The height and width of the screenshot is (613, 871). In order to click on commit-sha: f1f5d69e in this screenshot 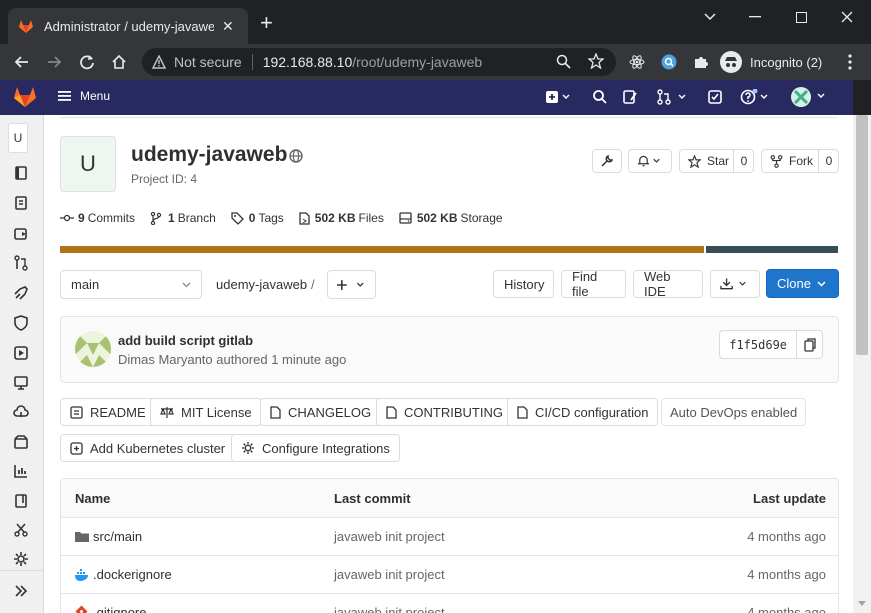, I will do `click(759, 344)`.